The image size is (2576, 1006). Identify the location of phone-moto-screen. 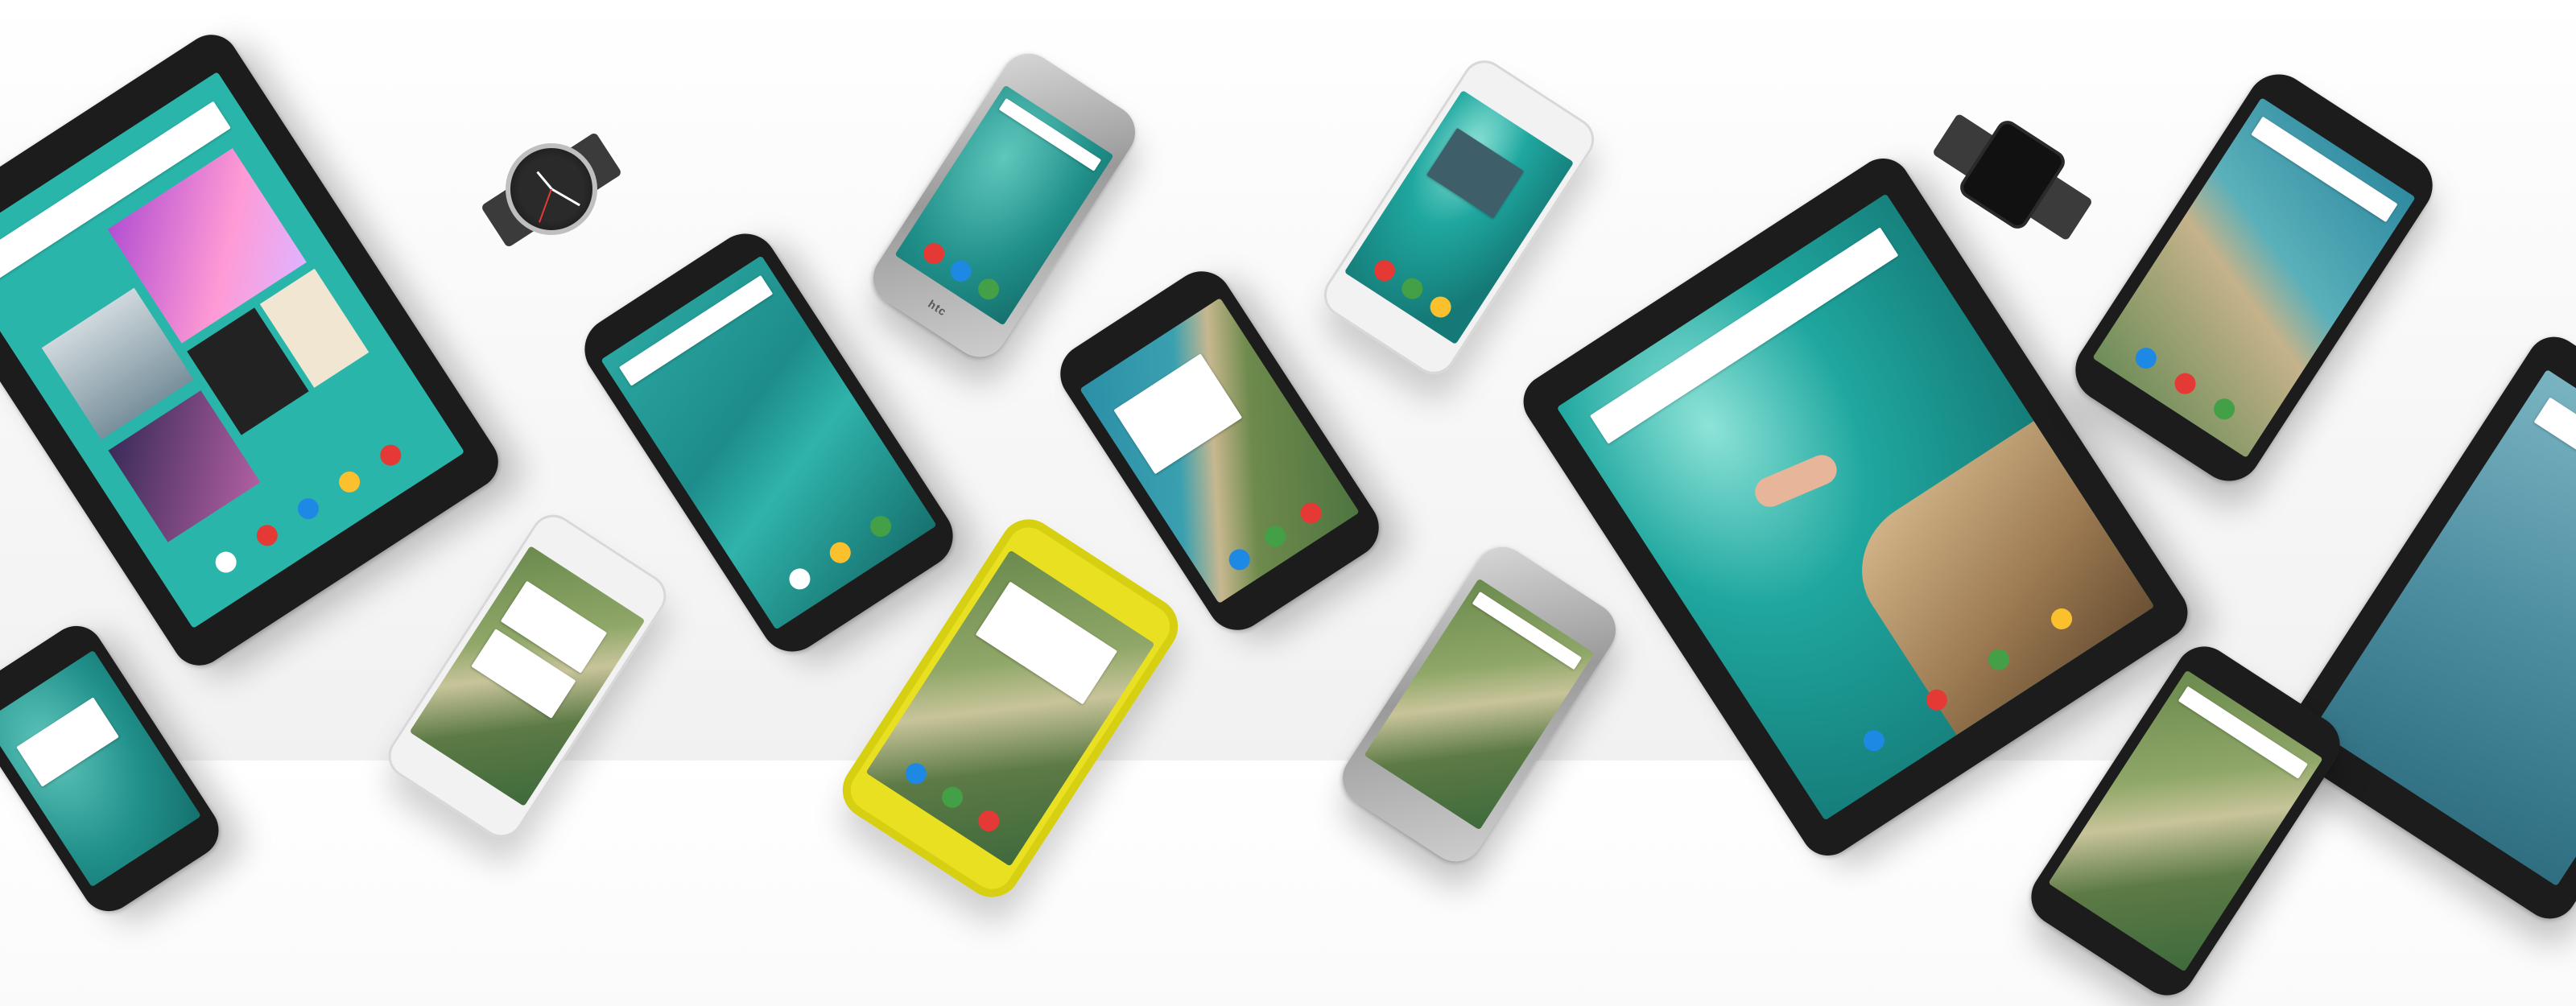
(1220, 451).